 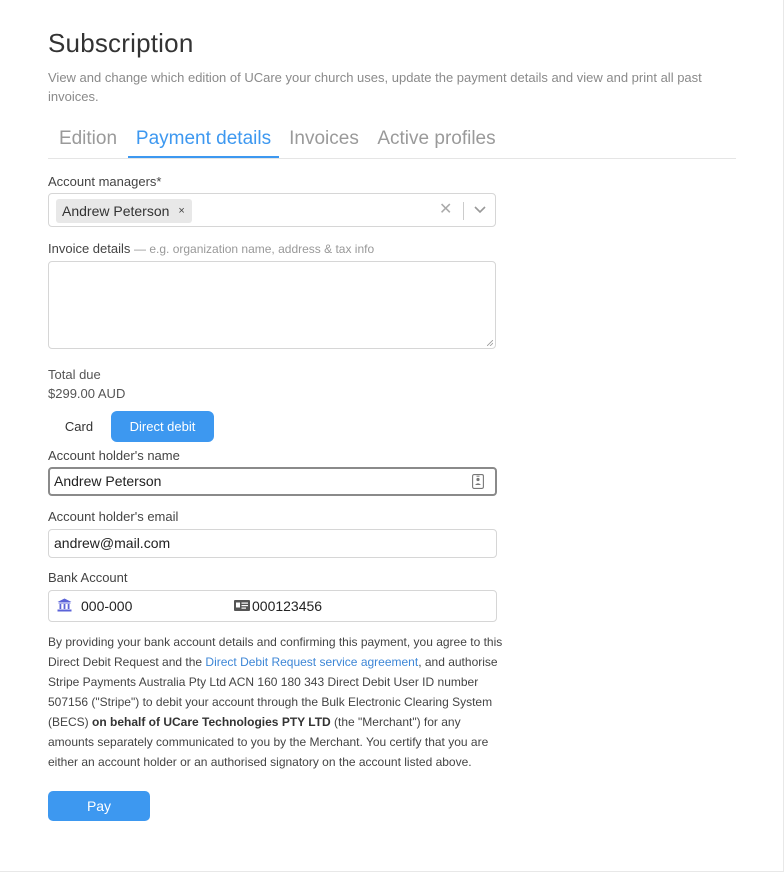 I want to click on bank-icon, so click(x=64, y=605).